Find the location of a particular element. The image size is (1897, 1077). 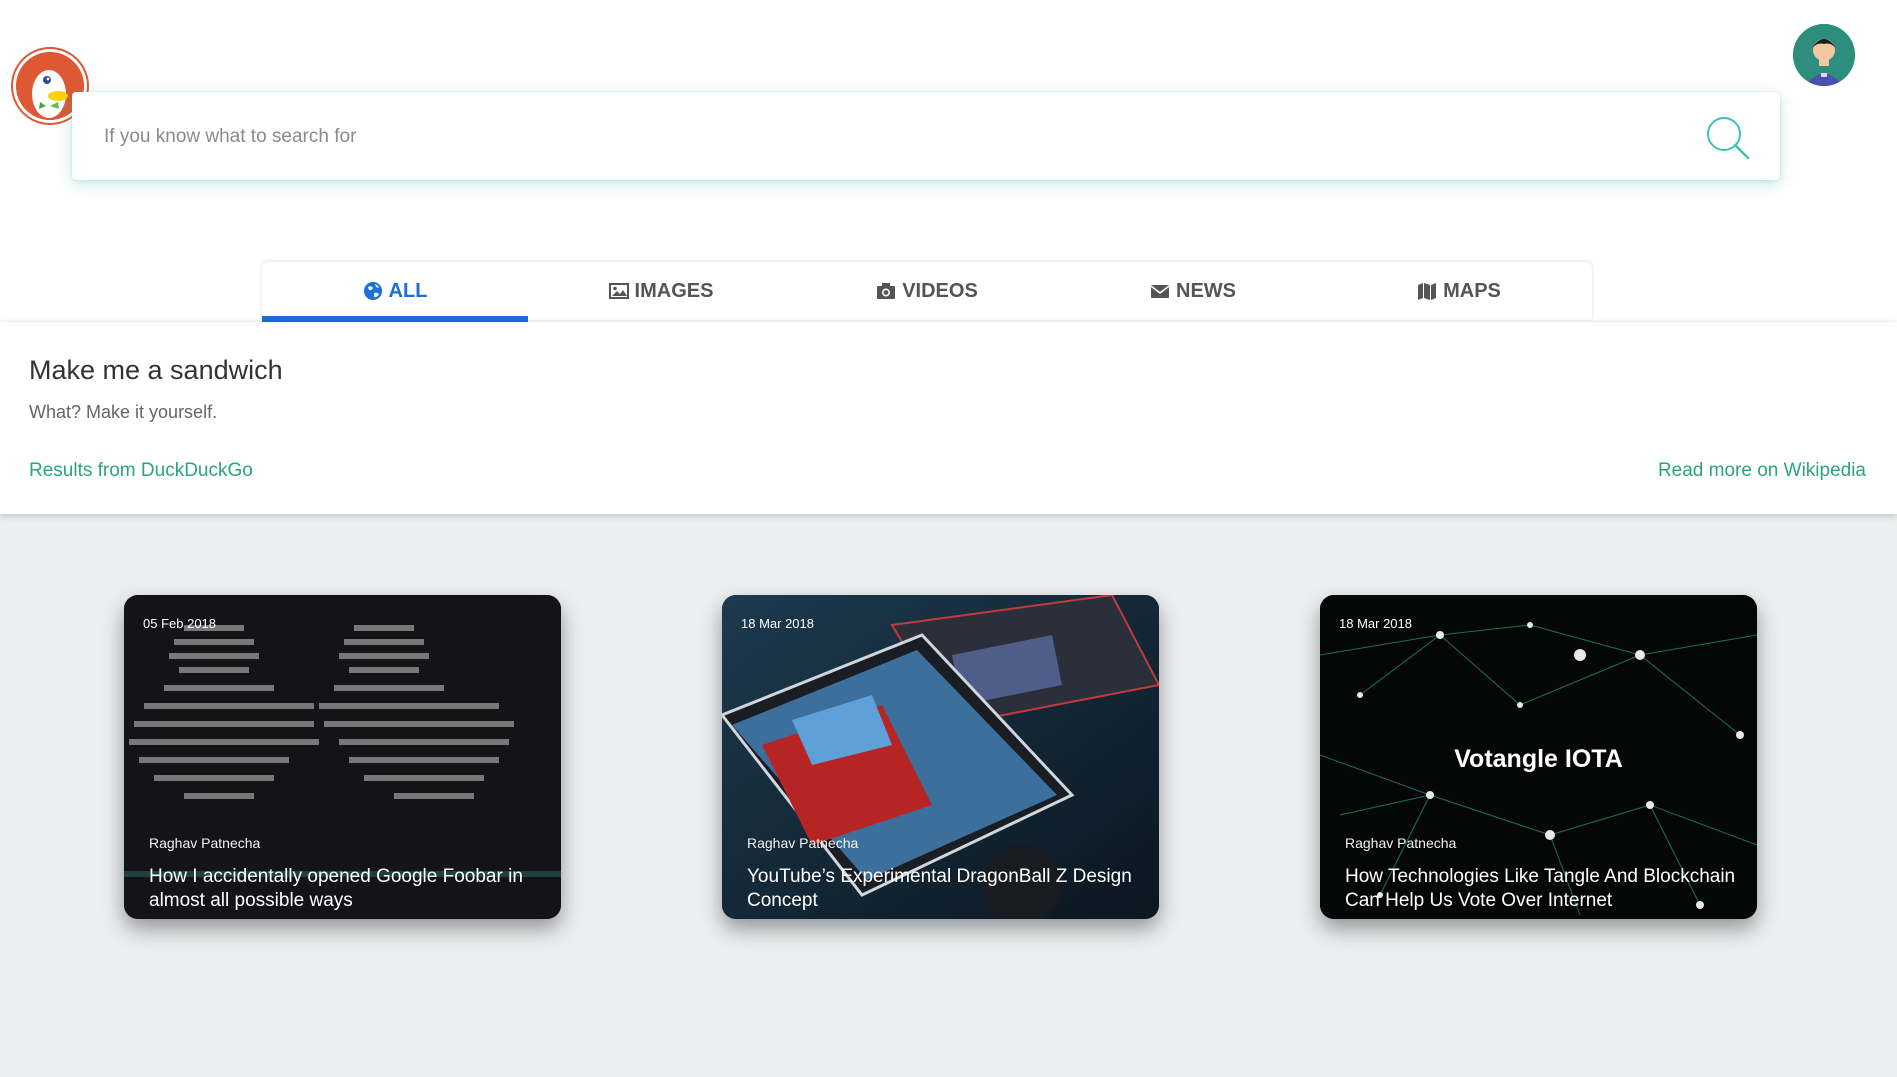

tab-images: IMAGES is located at coordinates (661, 291).